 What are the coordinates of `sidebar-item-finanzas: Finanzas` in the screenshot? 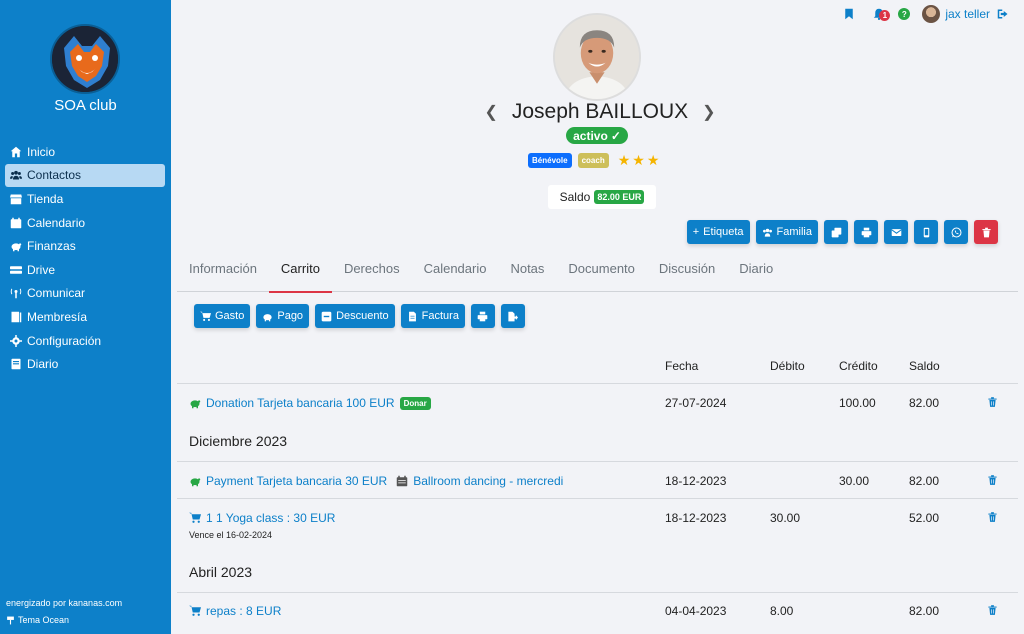 It's located at (85, 246).